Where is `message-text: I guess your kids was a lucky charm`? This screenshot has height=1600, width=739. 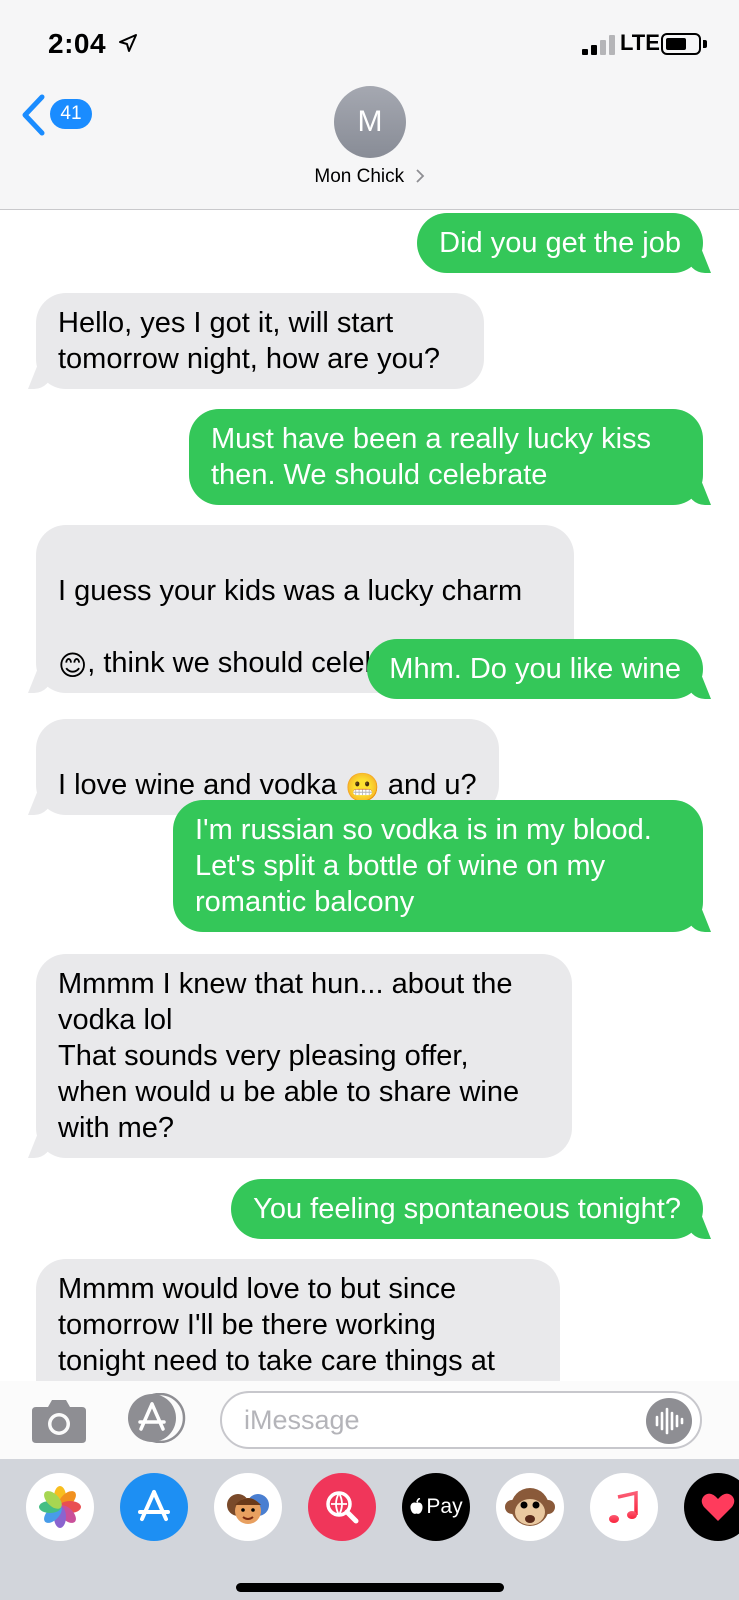
message-text: I guess your kids was a lucky charm is located at coordinates (290, 591).